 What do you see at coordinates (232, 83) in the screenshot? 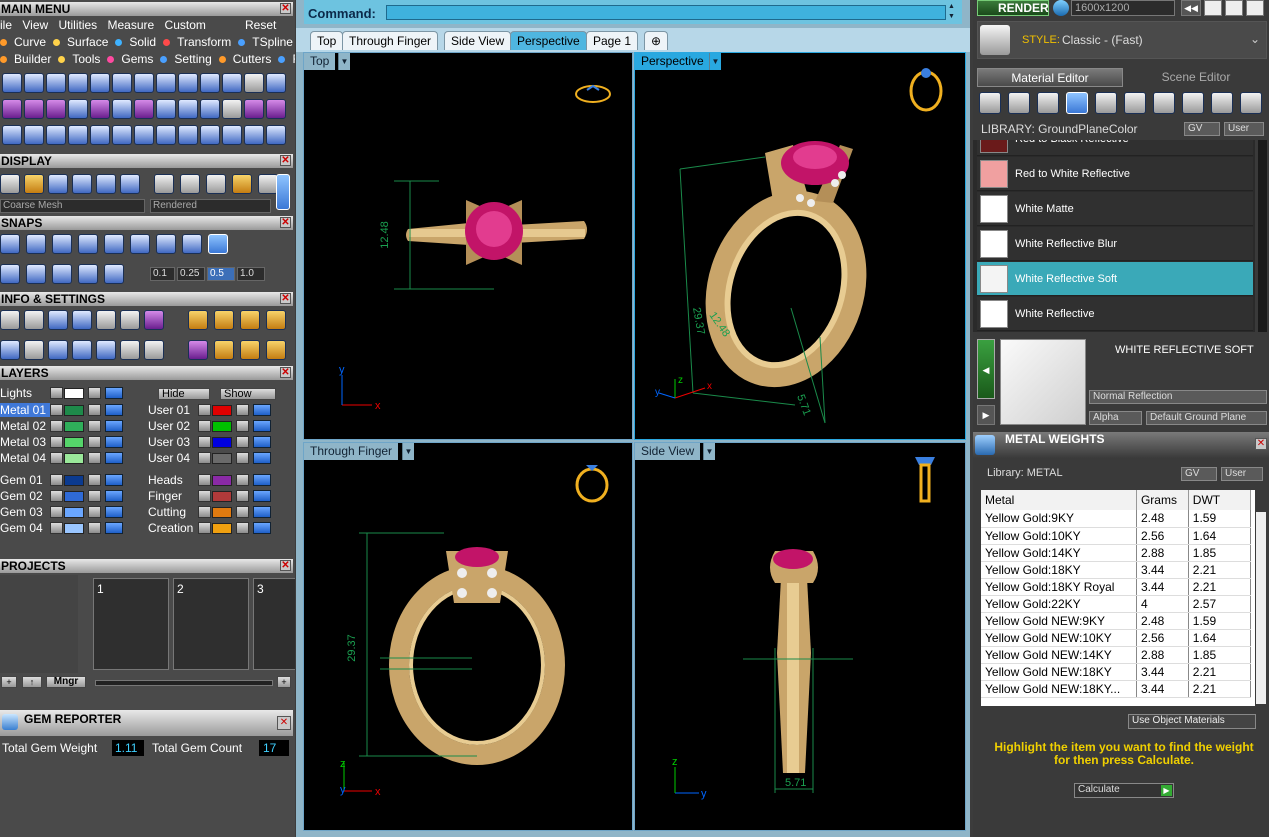
I see `tool-row1-11-icon` at bounding box center [232, 83].